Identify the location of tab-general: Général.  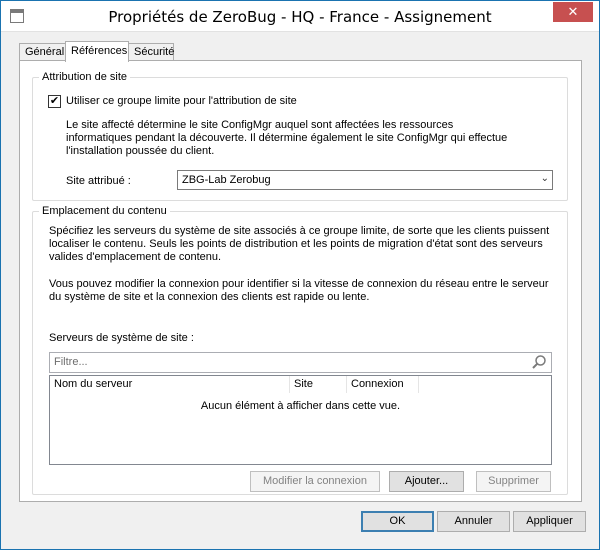
(42, 52).